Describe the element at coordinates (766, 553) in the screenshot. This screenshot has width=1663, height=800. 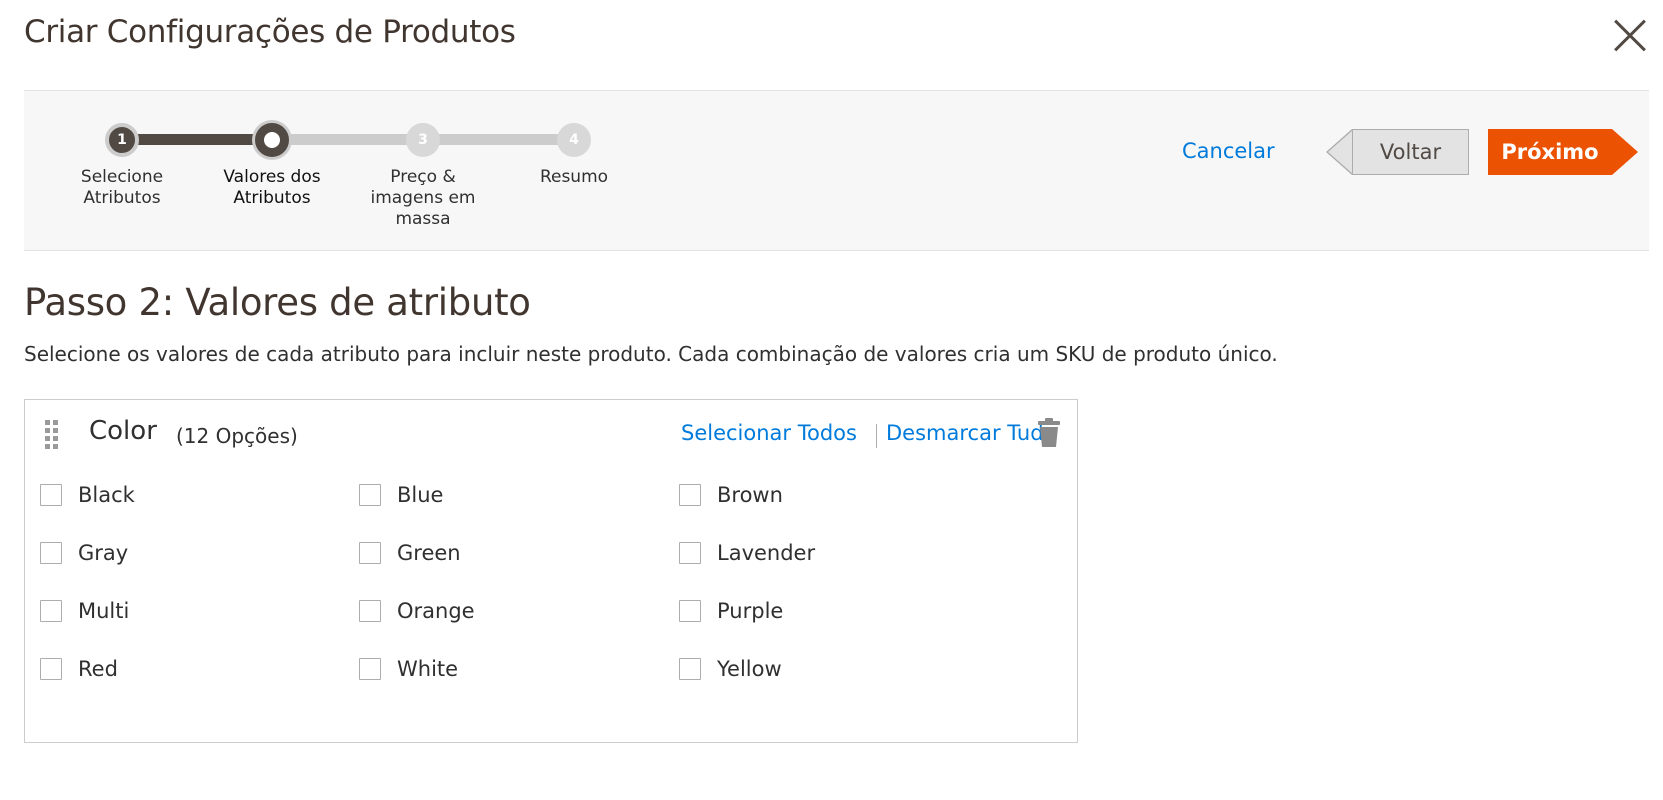
I see `option-label: Lavender` at that location.